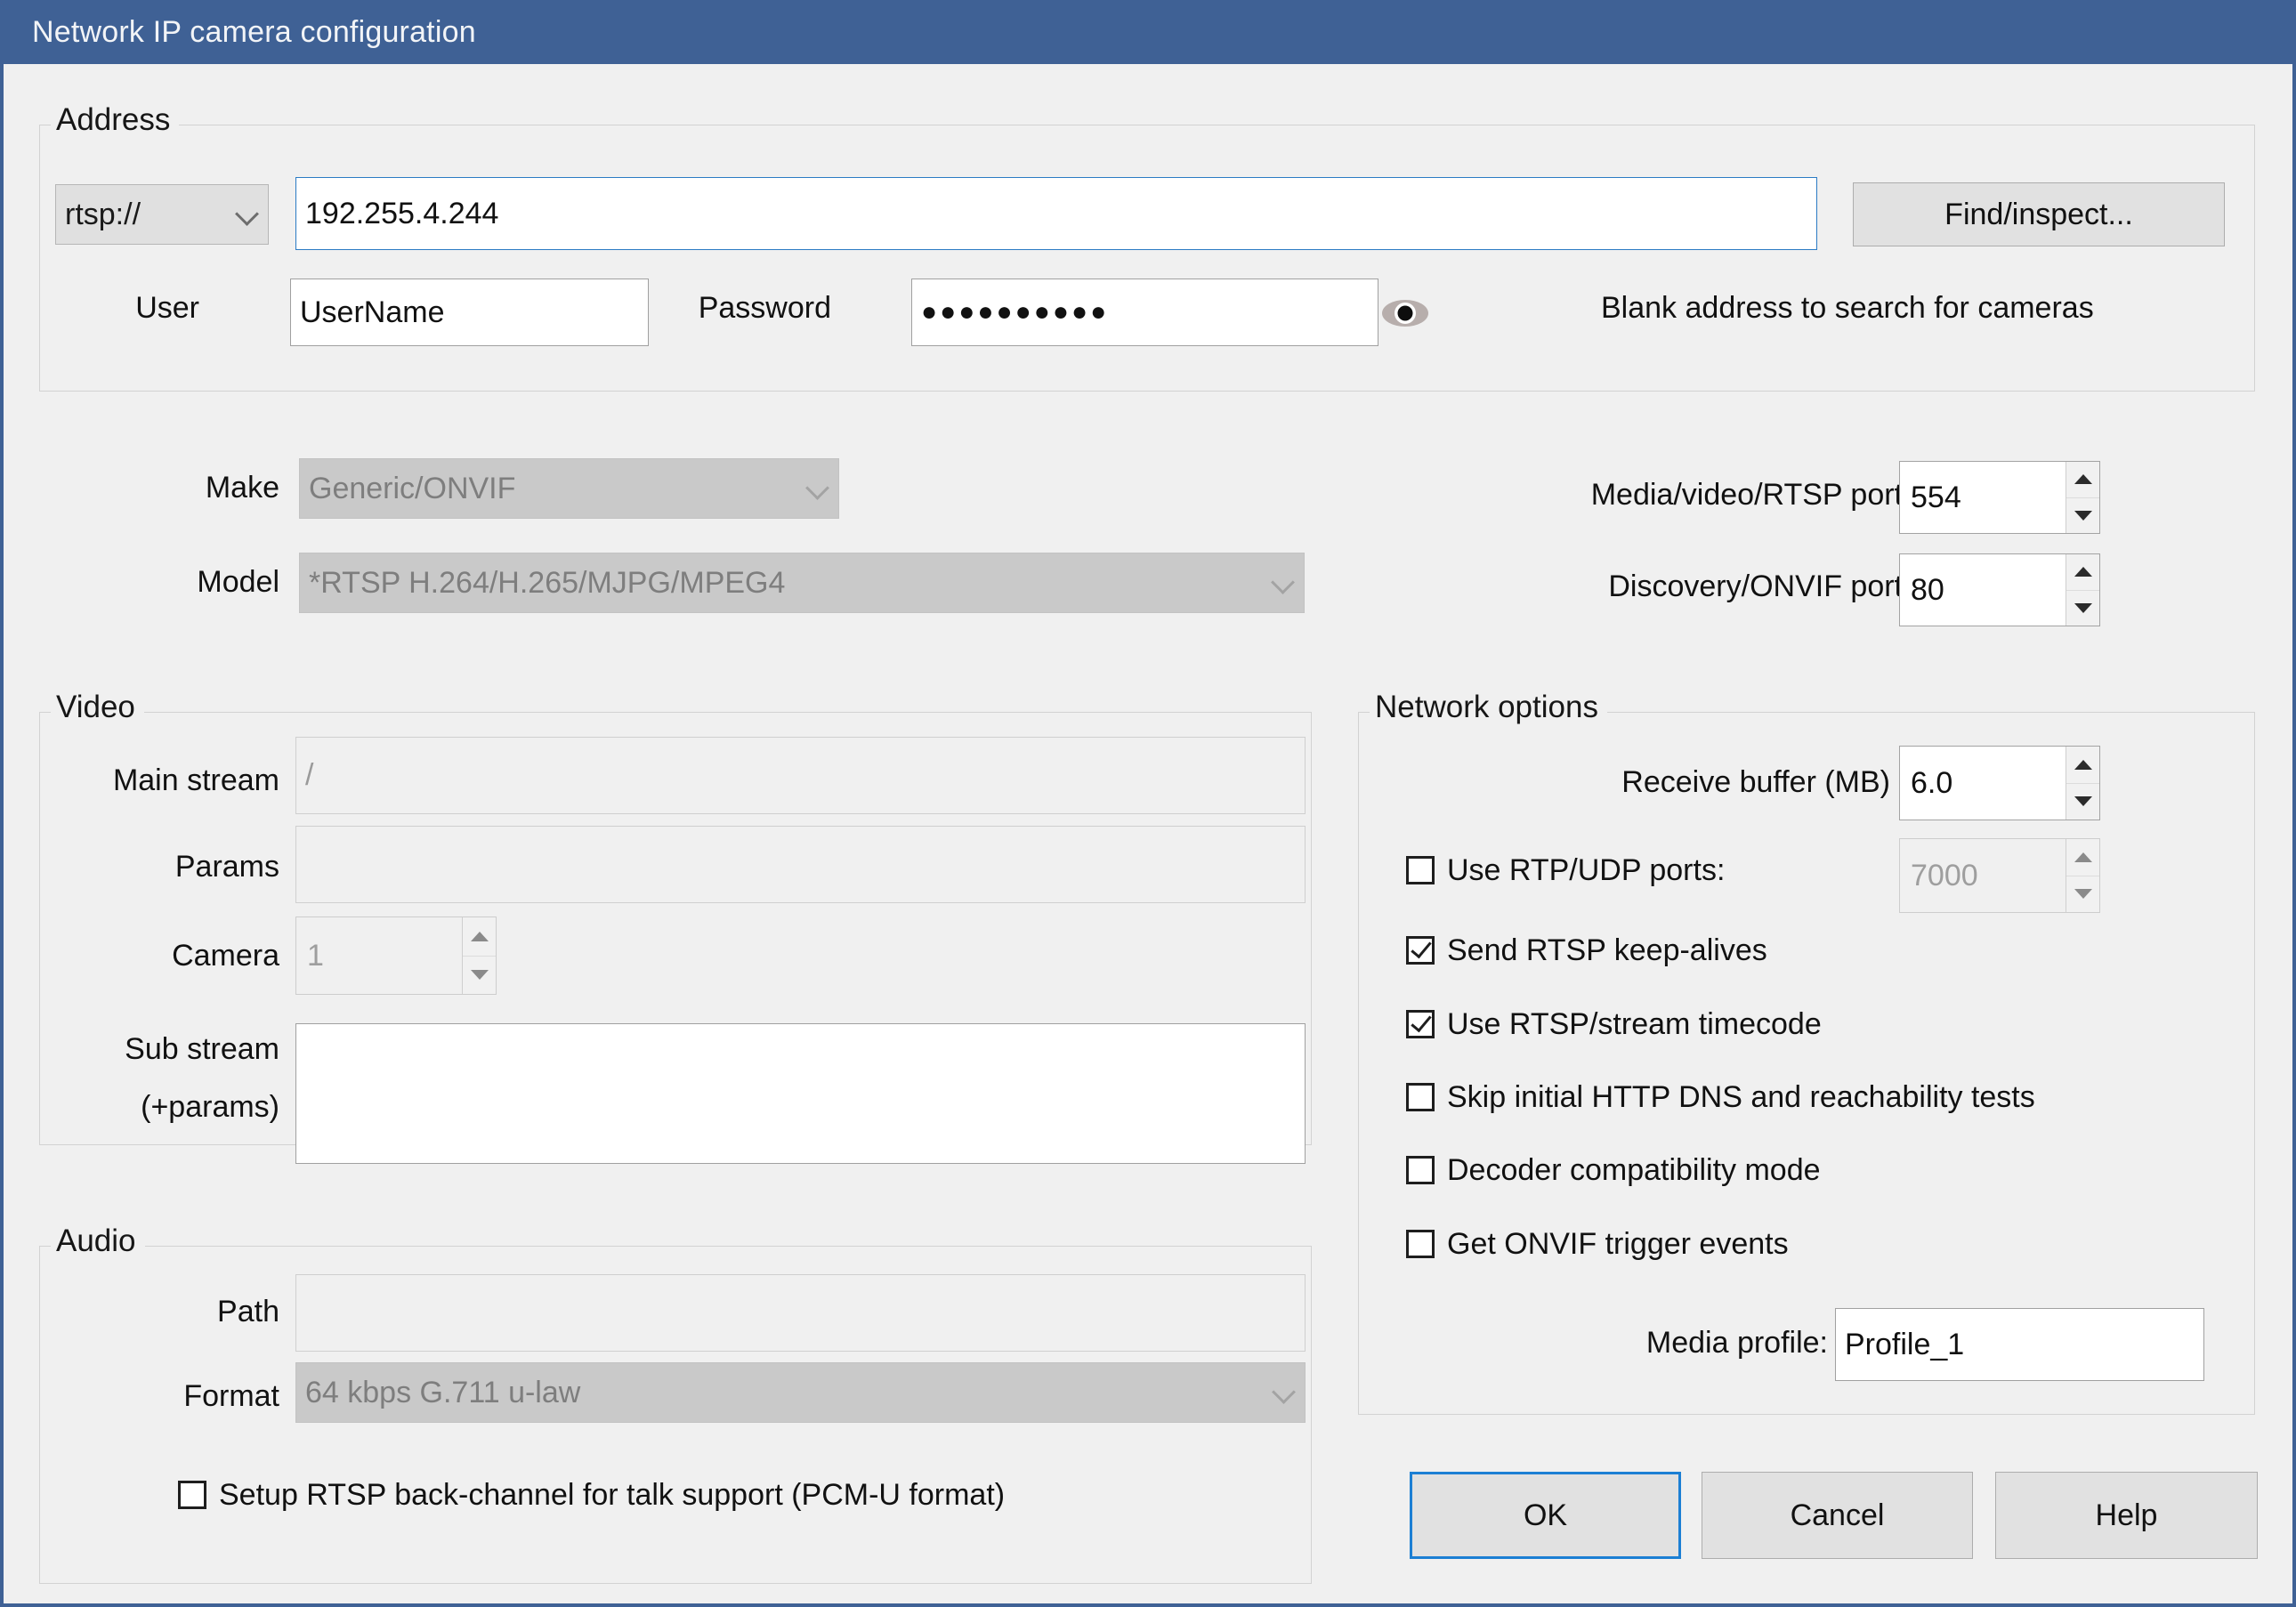 The image size is (2296, 1607). I want to click on main-stream-label: Main stream, so click(195, 780).